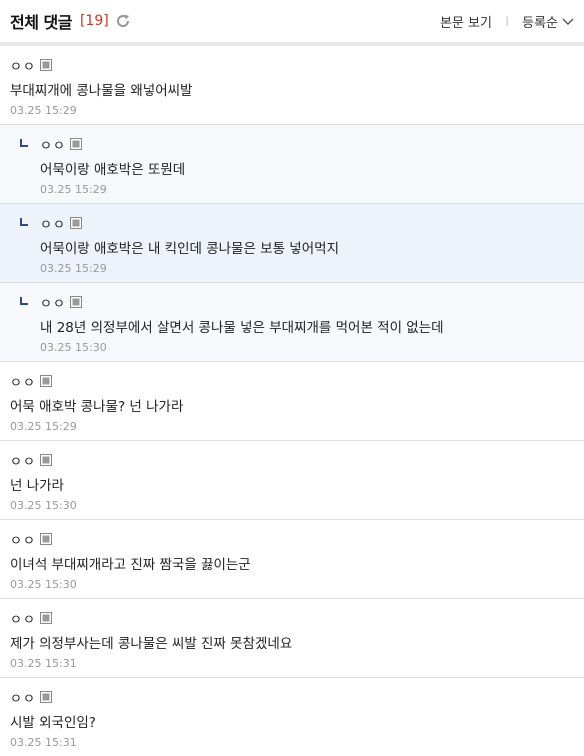  I want to click on comment-item: ㅇㅇ 시발 외국인임? 03.25 15:31, so click(292, 717).